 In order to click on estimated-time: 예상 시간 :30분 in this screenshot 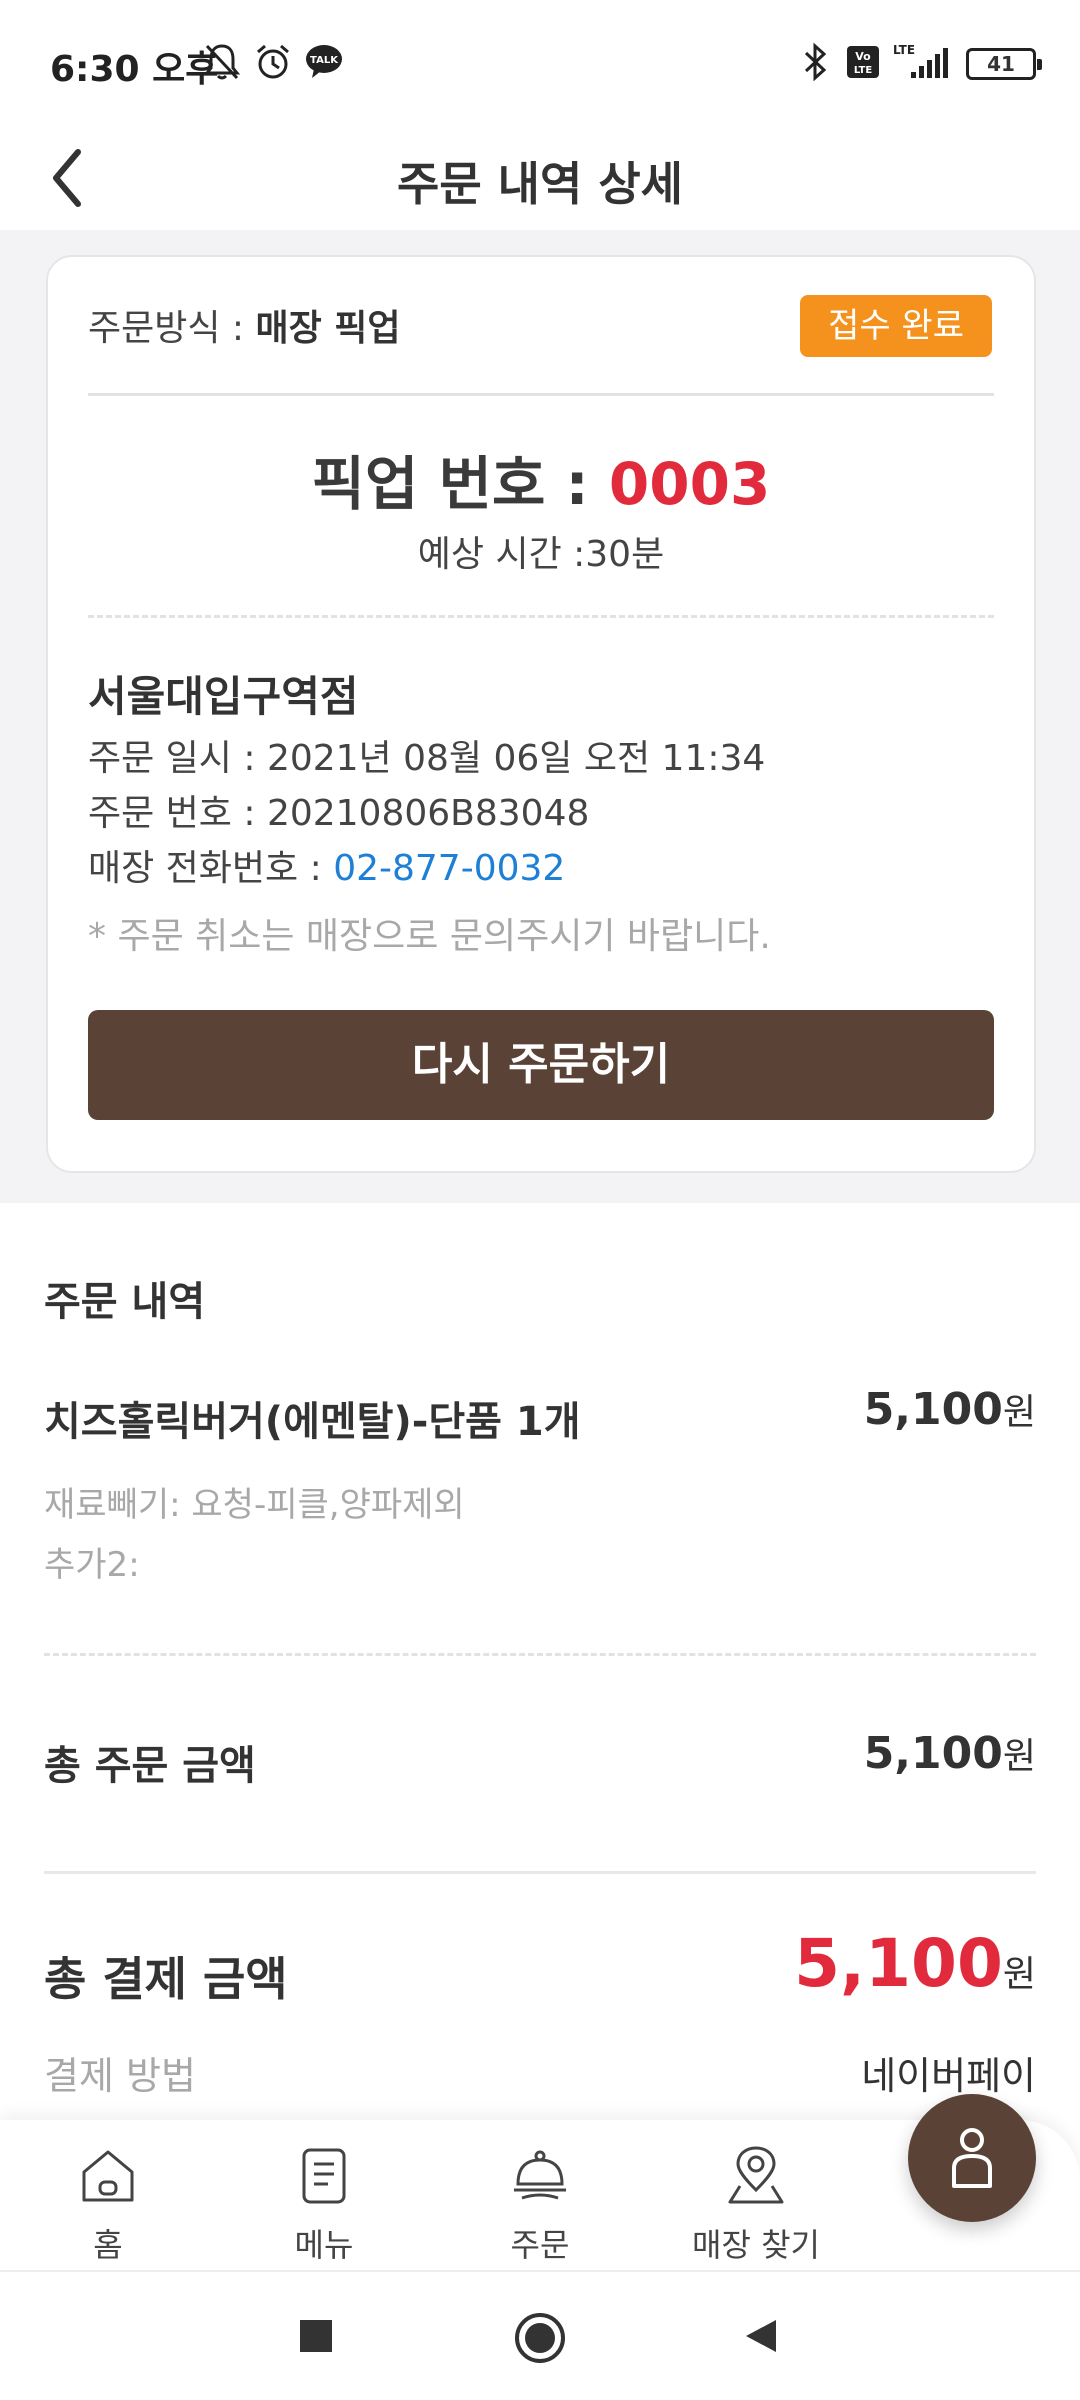, I will do `click(541, 554)`.